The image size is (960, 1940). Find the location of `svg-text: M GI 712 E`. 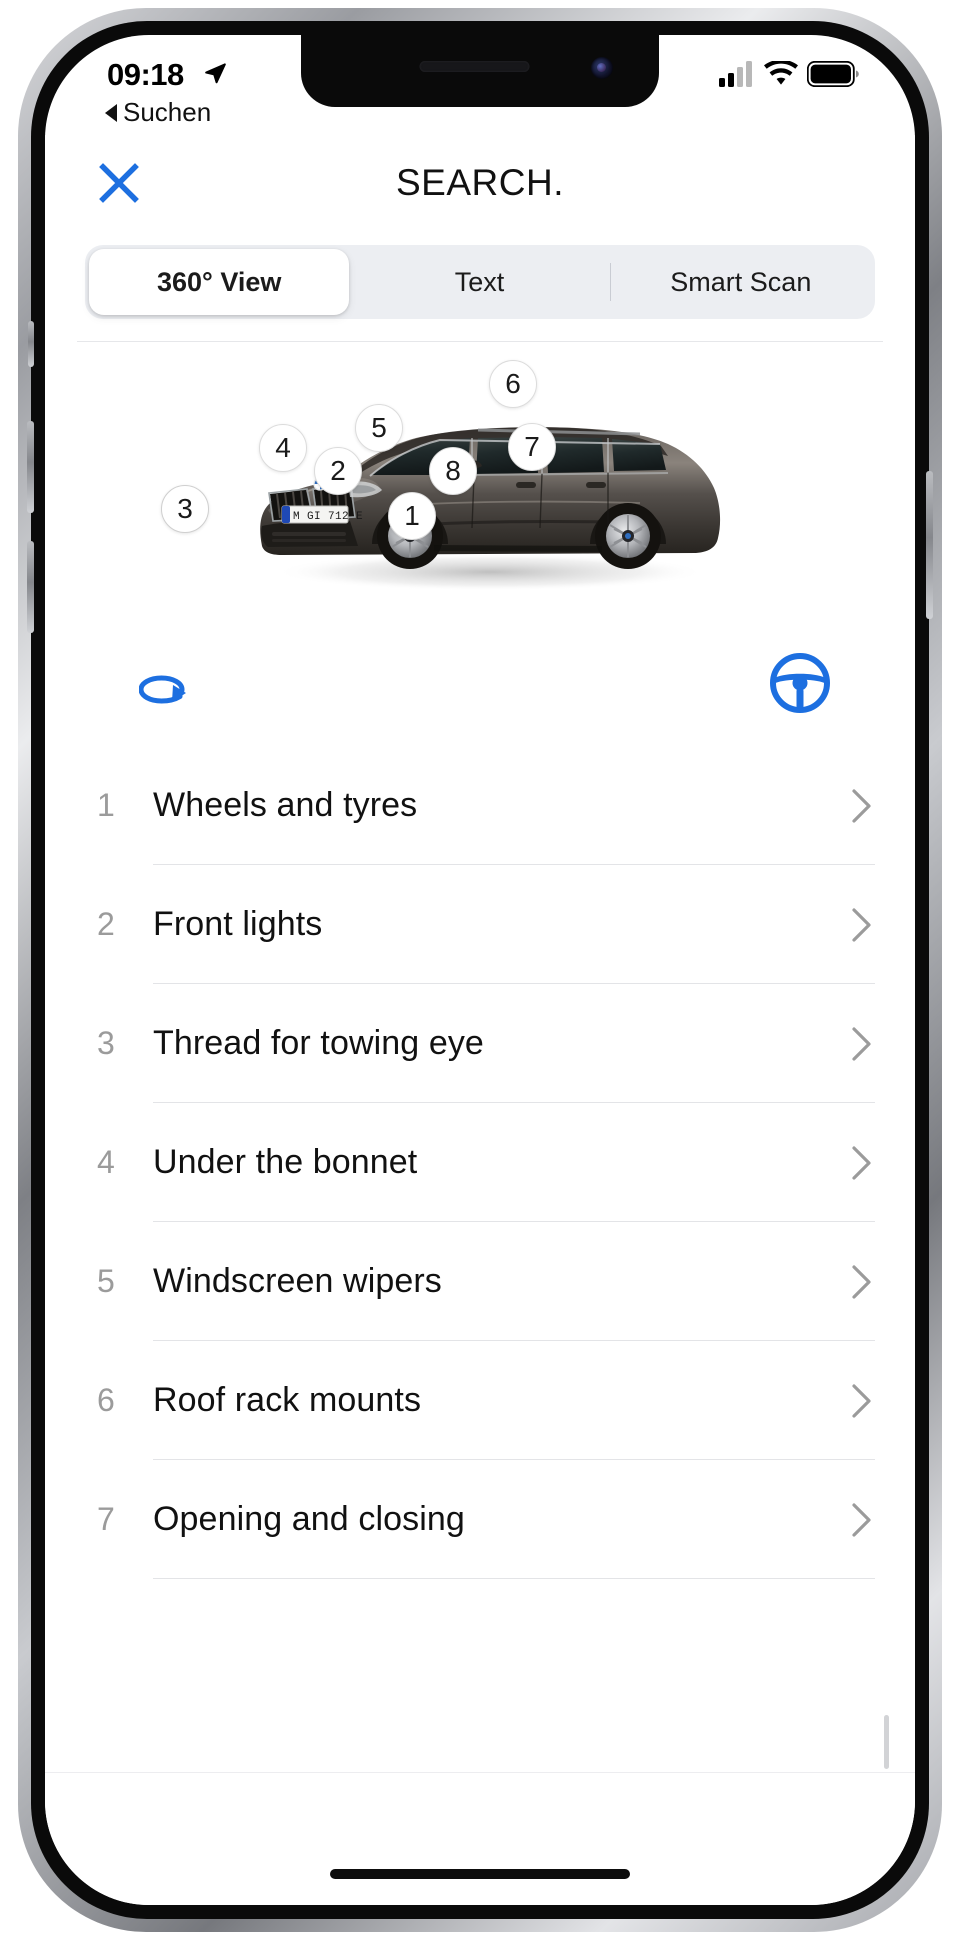

svg-text: M GI 712 E is located at coordinates (328, 517).